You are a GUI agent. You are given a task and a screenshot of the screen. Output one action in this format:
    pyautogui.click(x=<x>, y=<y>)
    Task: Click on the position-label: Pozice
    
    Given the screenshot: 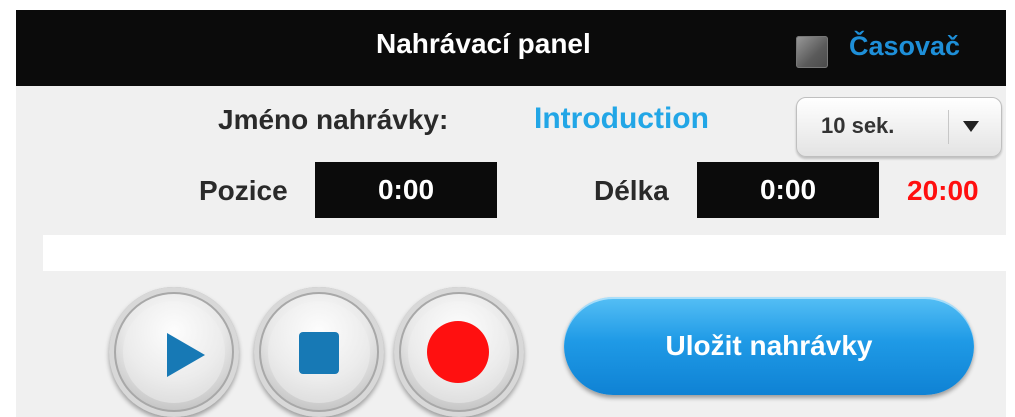 What is the action you would take?
    pyautogui.click(x=243, y=190)
    